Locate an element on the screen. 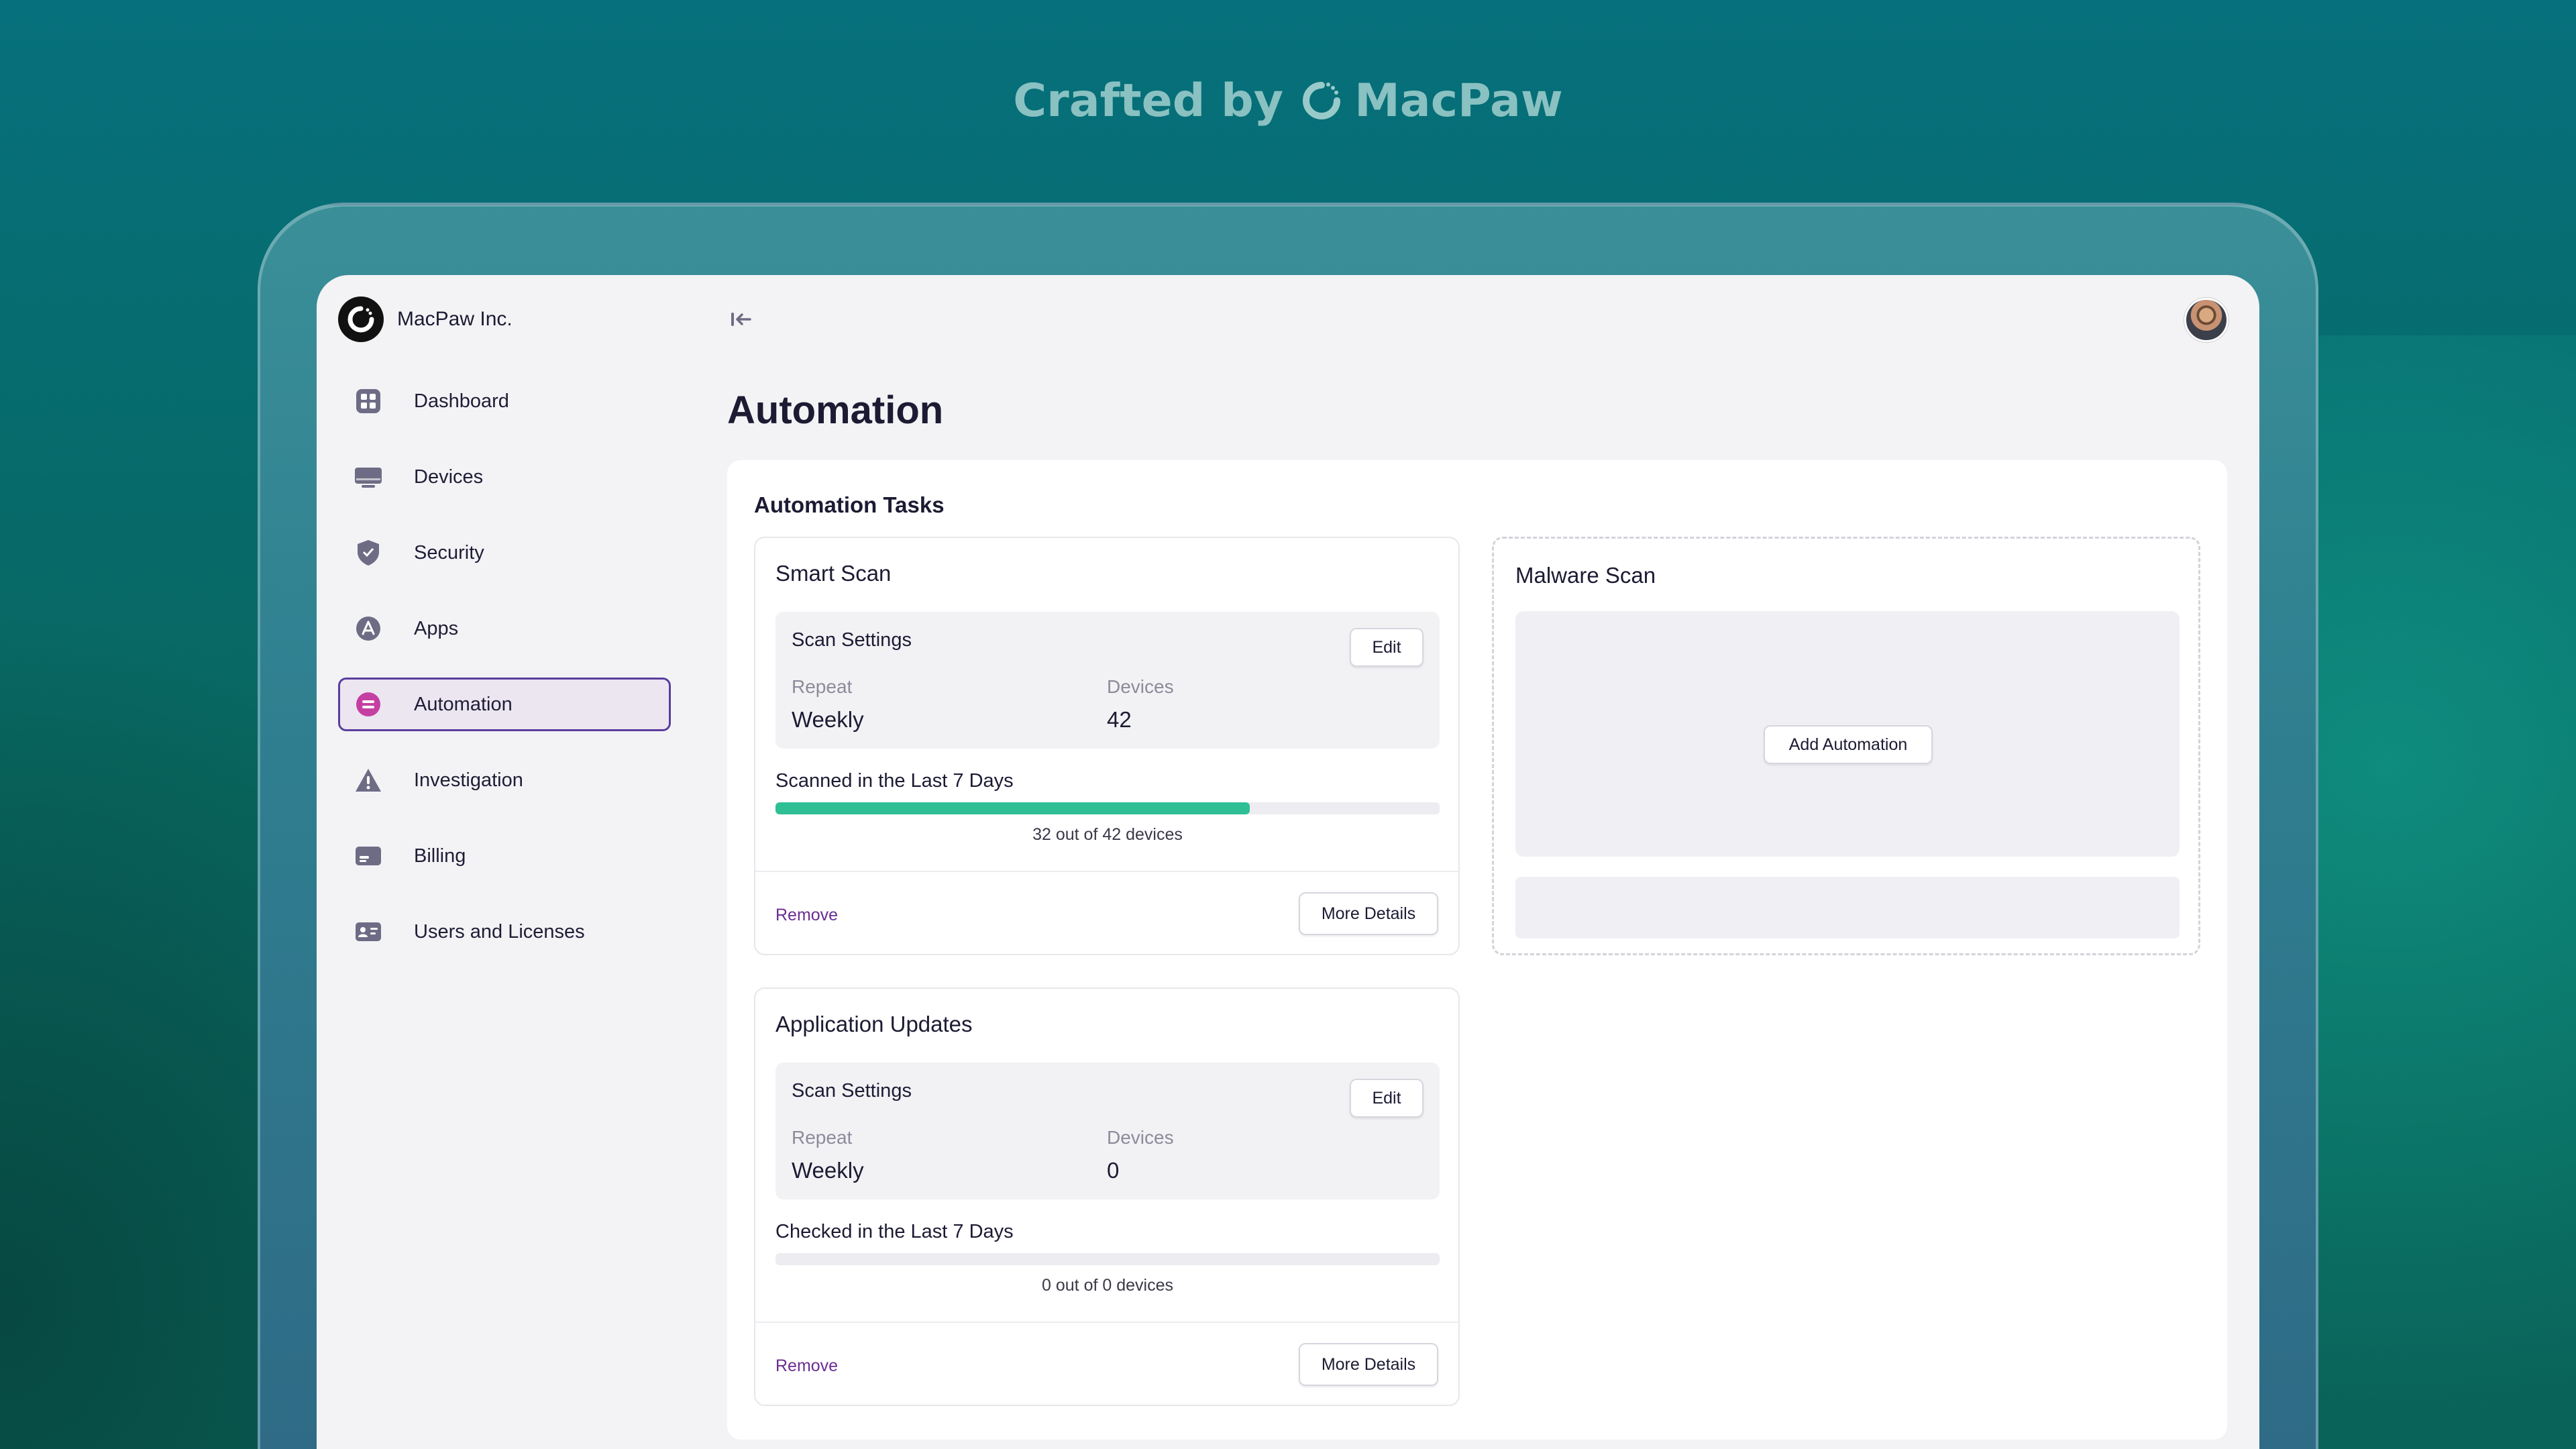 The image size is (2576, 1449). progress-caption: 0 out of 0 devices is located at coordinates (1107, 1285).